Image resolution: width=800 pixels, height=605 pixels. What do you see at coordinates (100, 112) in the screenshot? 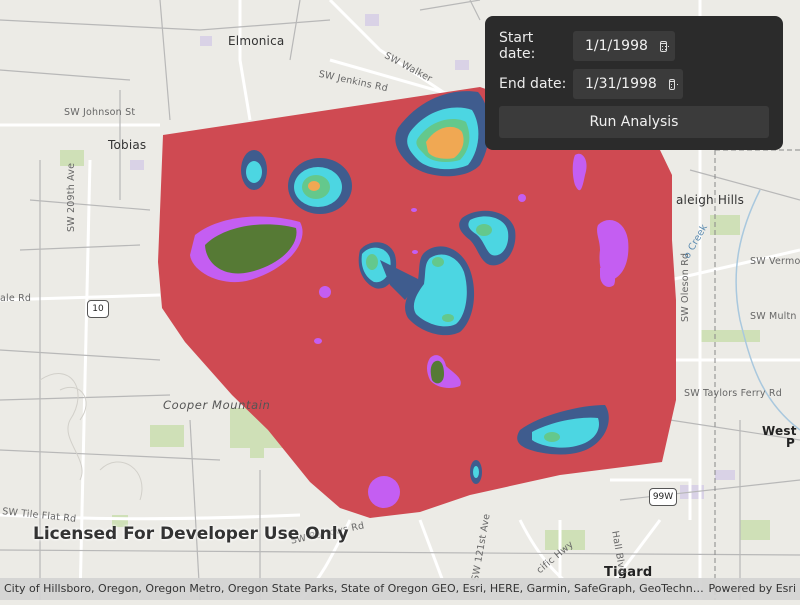
I see `road-sw-johnson: SW Johnson St` at bounding box center [100, 112].